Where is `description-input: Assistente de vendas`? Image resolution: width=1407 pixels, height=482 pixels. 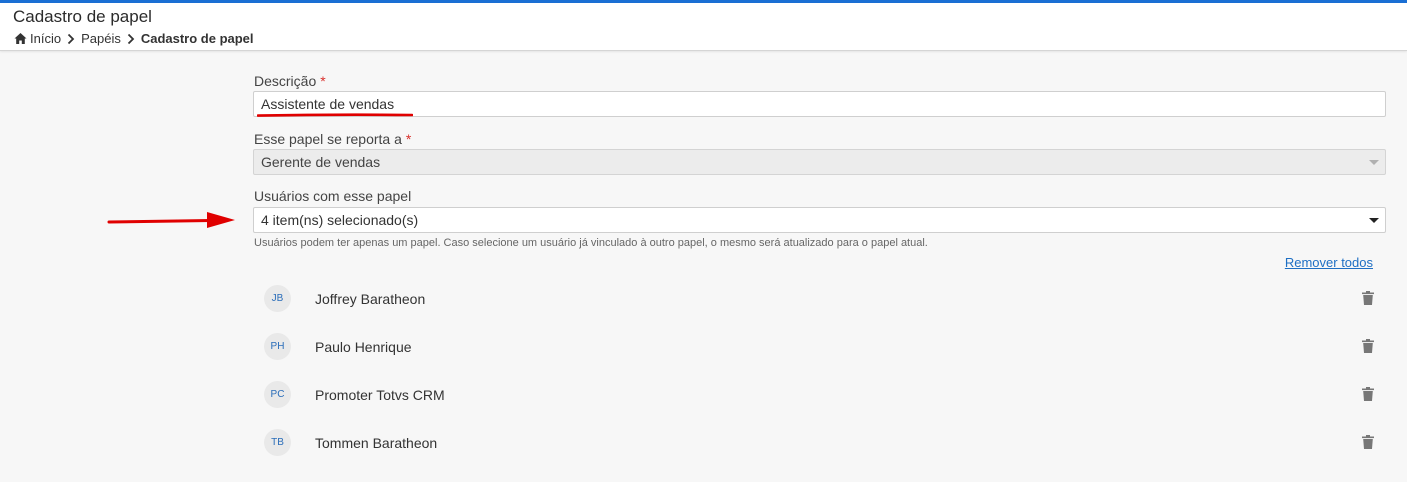
description-input: Assistente de vendas is located at coordinates (819, 104).